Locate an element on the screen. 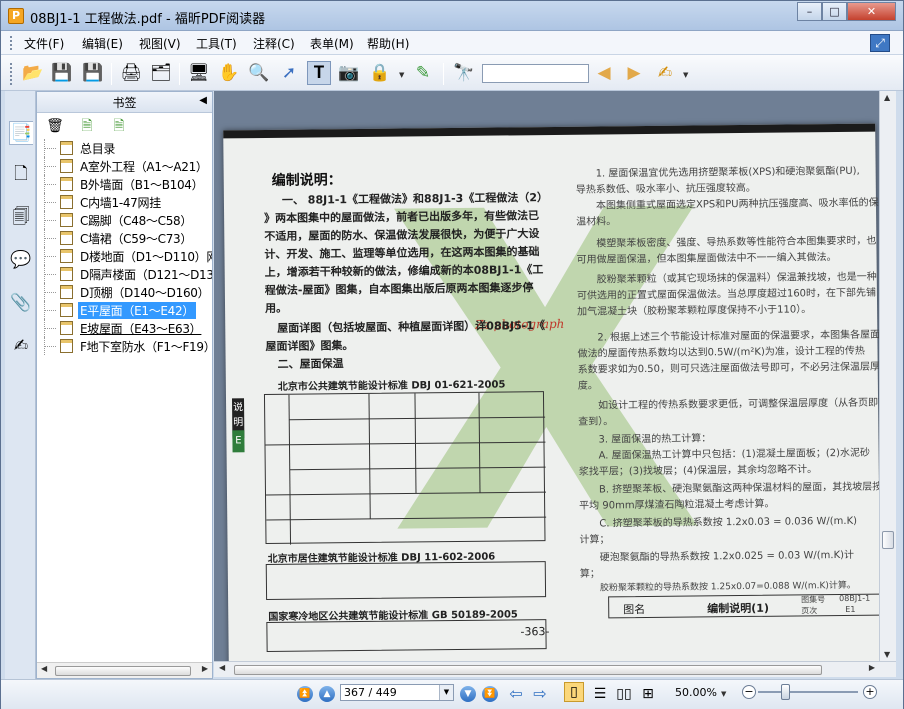  document-hscroll: ◀ ▶ is located at coordinates (555, 669).